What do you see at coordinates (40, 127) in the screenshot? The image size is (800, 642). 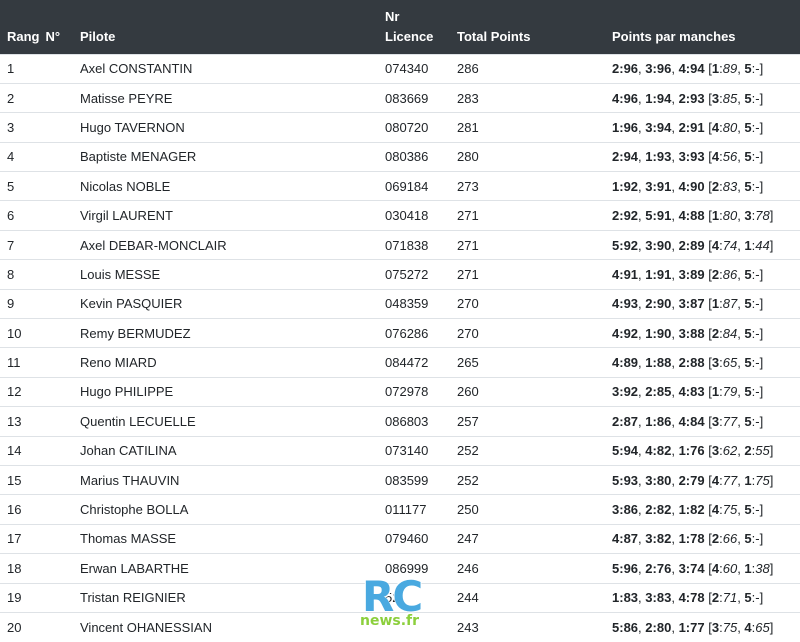 I see `cell-rang: 3` at bounding box center [40, 127].